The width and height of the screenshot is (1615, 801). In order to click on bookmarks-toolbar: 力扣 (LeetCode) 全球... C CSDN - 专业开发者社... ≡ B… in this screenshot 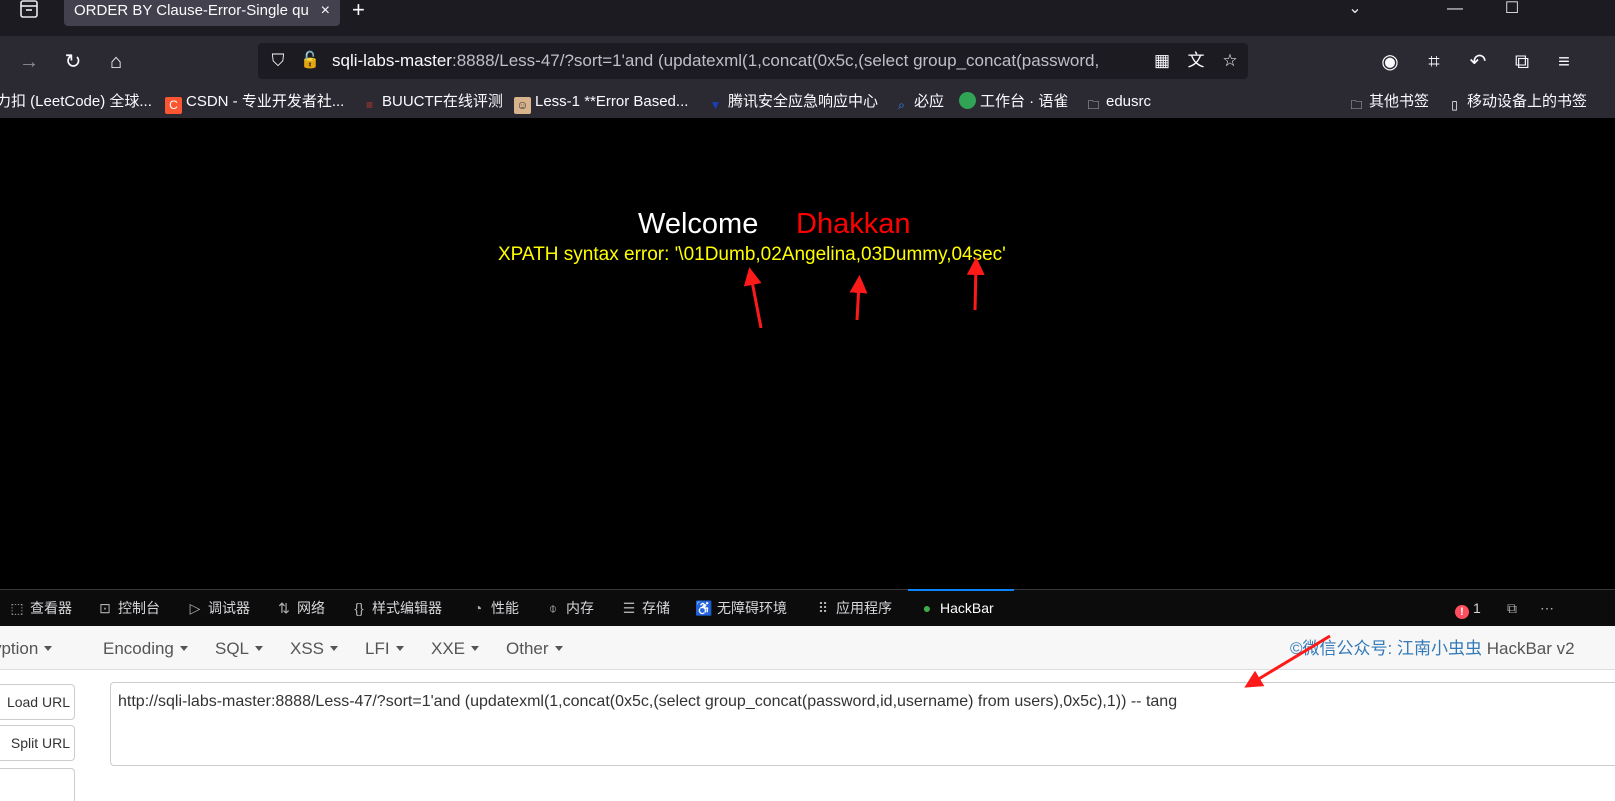, I will do `click(807, 102)`.